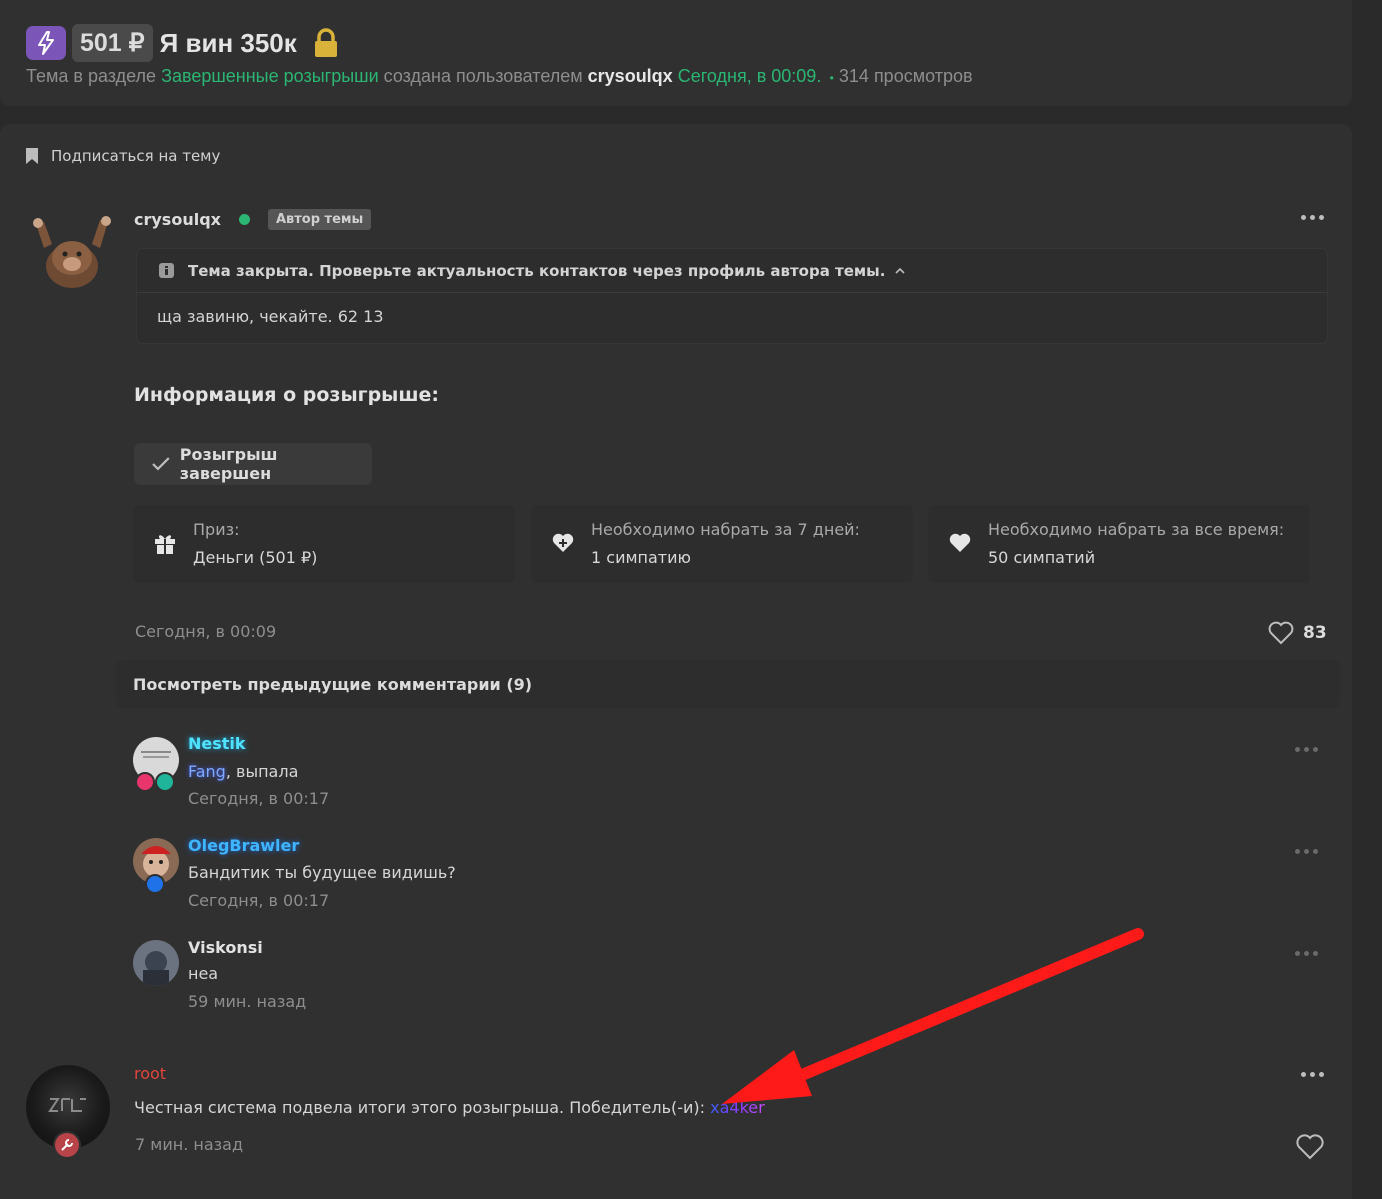 This screenshot has height=1199, width=1382. What do you see at coordinates (630, 76) in the screenshot?
I see `author-link: crysoulqx` at bounding box center [630, 76].